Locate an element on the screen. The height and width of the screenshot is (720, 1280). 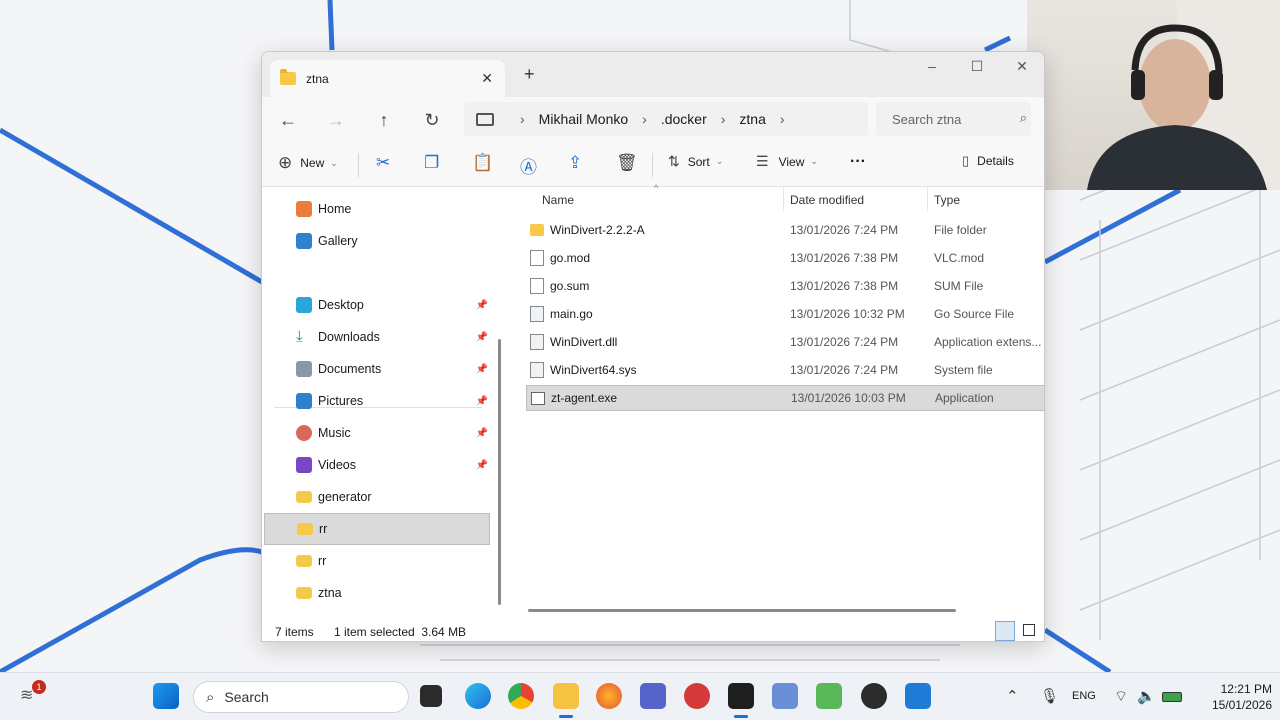
sidebar-item-pictures: Pictures 📌 is located at coordinates (377, 401).